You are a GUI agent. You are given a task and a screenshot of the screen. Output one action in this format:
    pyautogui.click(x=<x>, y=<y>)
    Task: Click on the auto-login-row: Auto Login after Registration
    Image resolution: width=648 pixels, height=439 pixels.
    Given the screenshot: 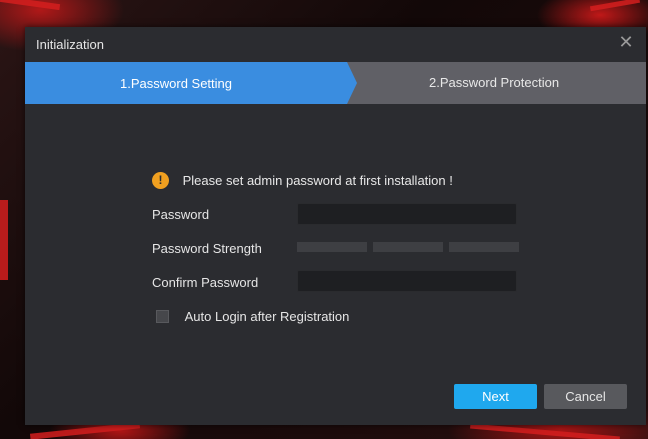 What is the action you would take?
    pyautogui.click(x=252, y=316)
    